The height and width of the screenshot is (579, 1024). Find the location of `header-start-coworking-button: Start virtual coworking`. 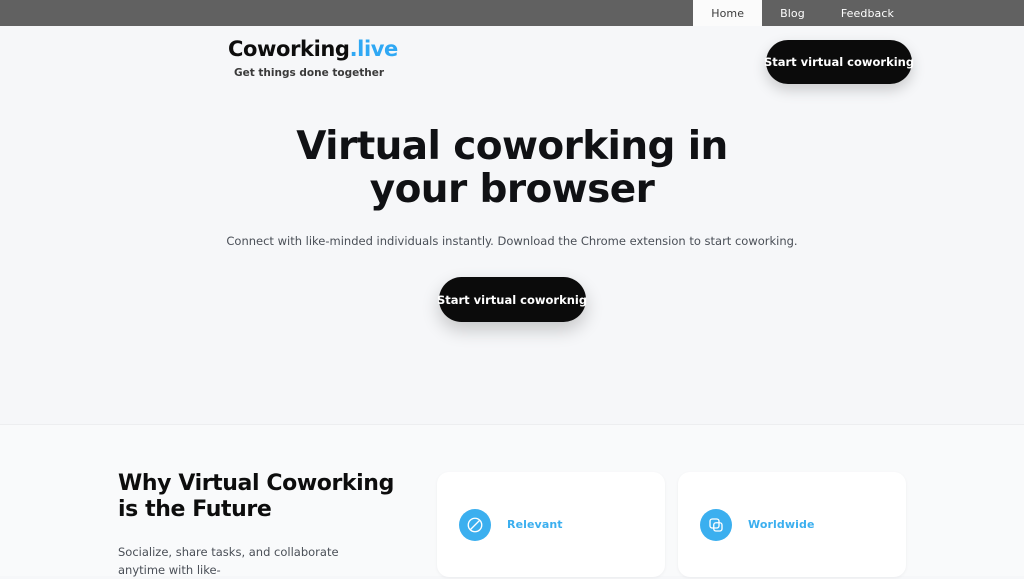

header-start-coworking-button: Start virtual coworking is located at coordinates (839, 62).